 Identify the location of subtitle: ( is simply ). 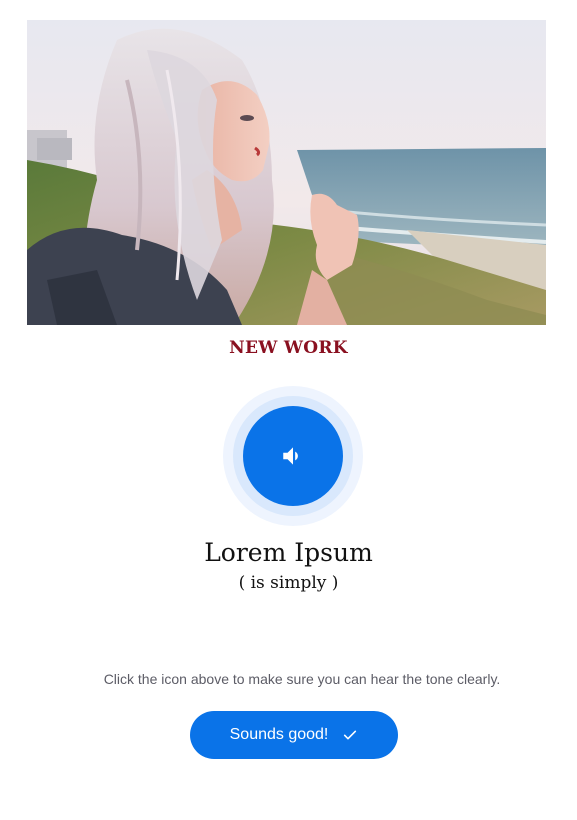
(288, 583).